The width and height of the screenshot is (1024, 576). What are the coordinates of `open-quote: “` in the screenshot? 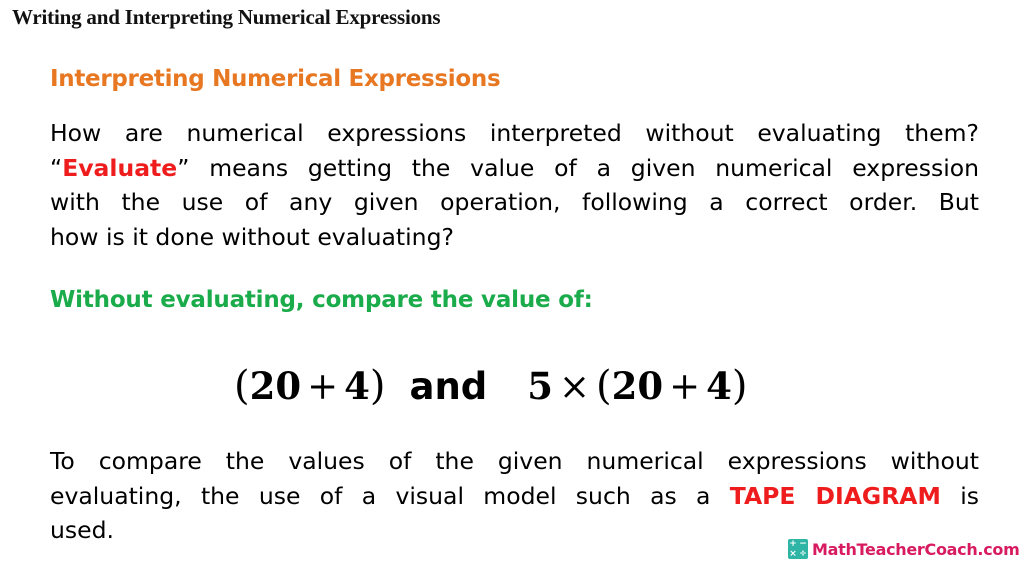 It's located at (56, 167).